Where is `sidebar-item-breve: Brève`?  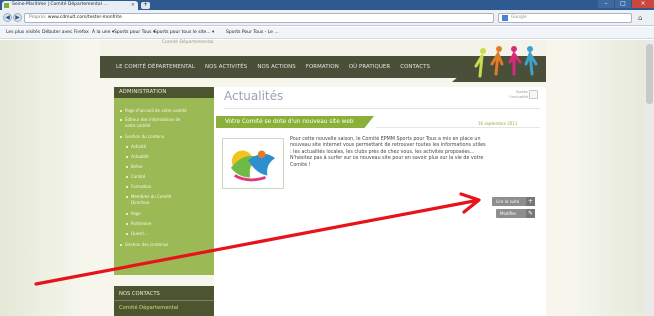 sidebar-item-breve: Brève is located at coordinates (134, 166).